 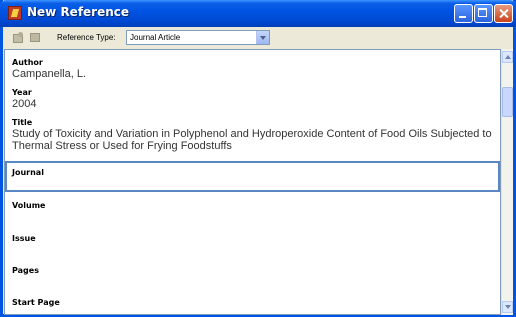 What do you see at coordinates (22, 122) in the screenshot?
I see `title-label: Title` at bounding box center [22, 122].